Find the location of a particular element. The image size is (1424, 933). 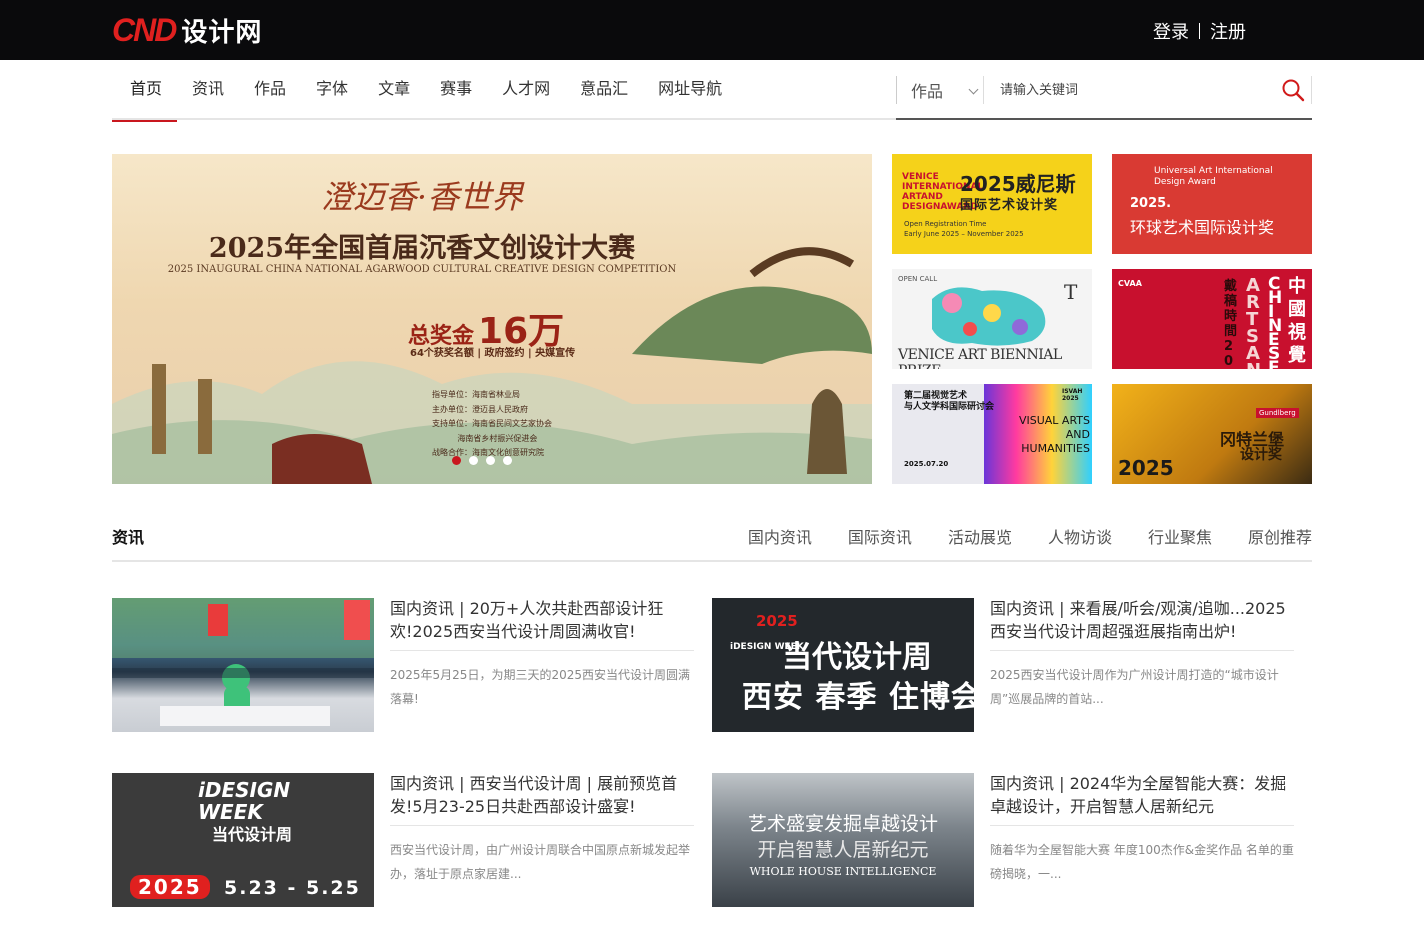

tab-exhibitions: 活动展览 is located at coordinates (980, 536).